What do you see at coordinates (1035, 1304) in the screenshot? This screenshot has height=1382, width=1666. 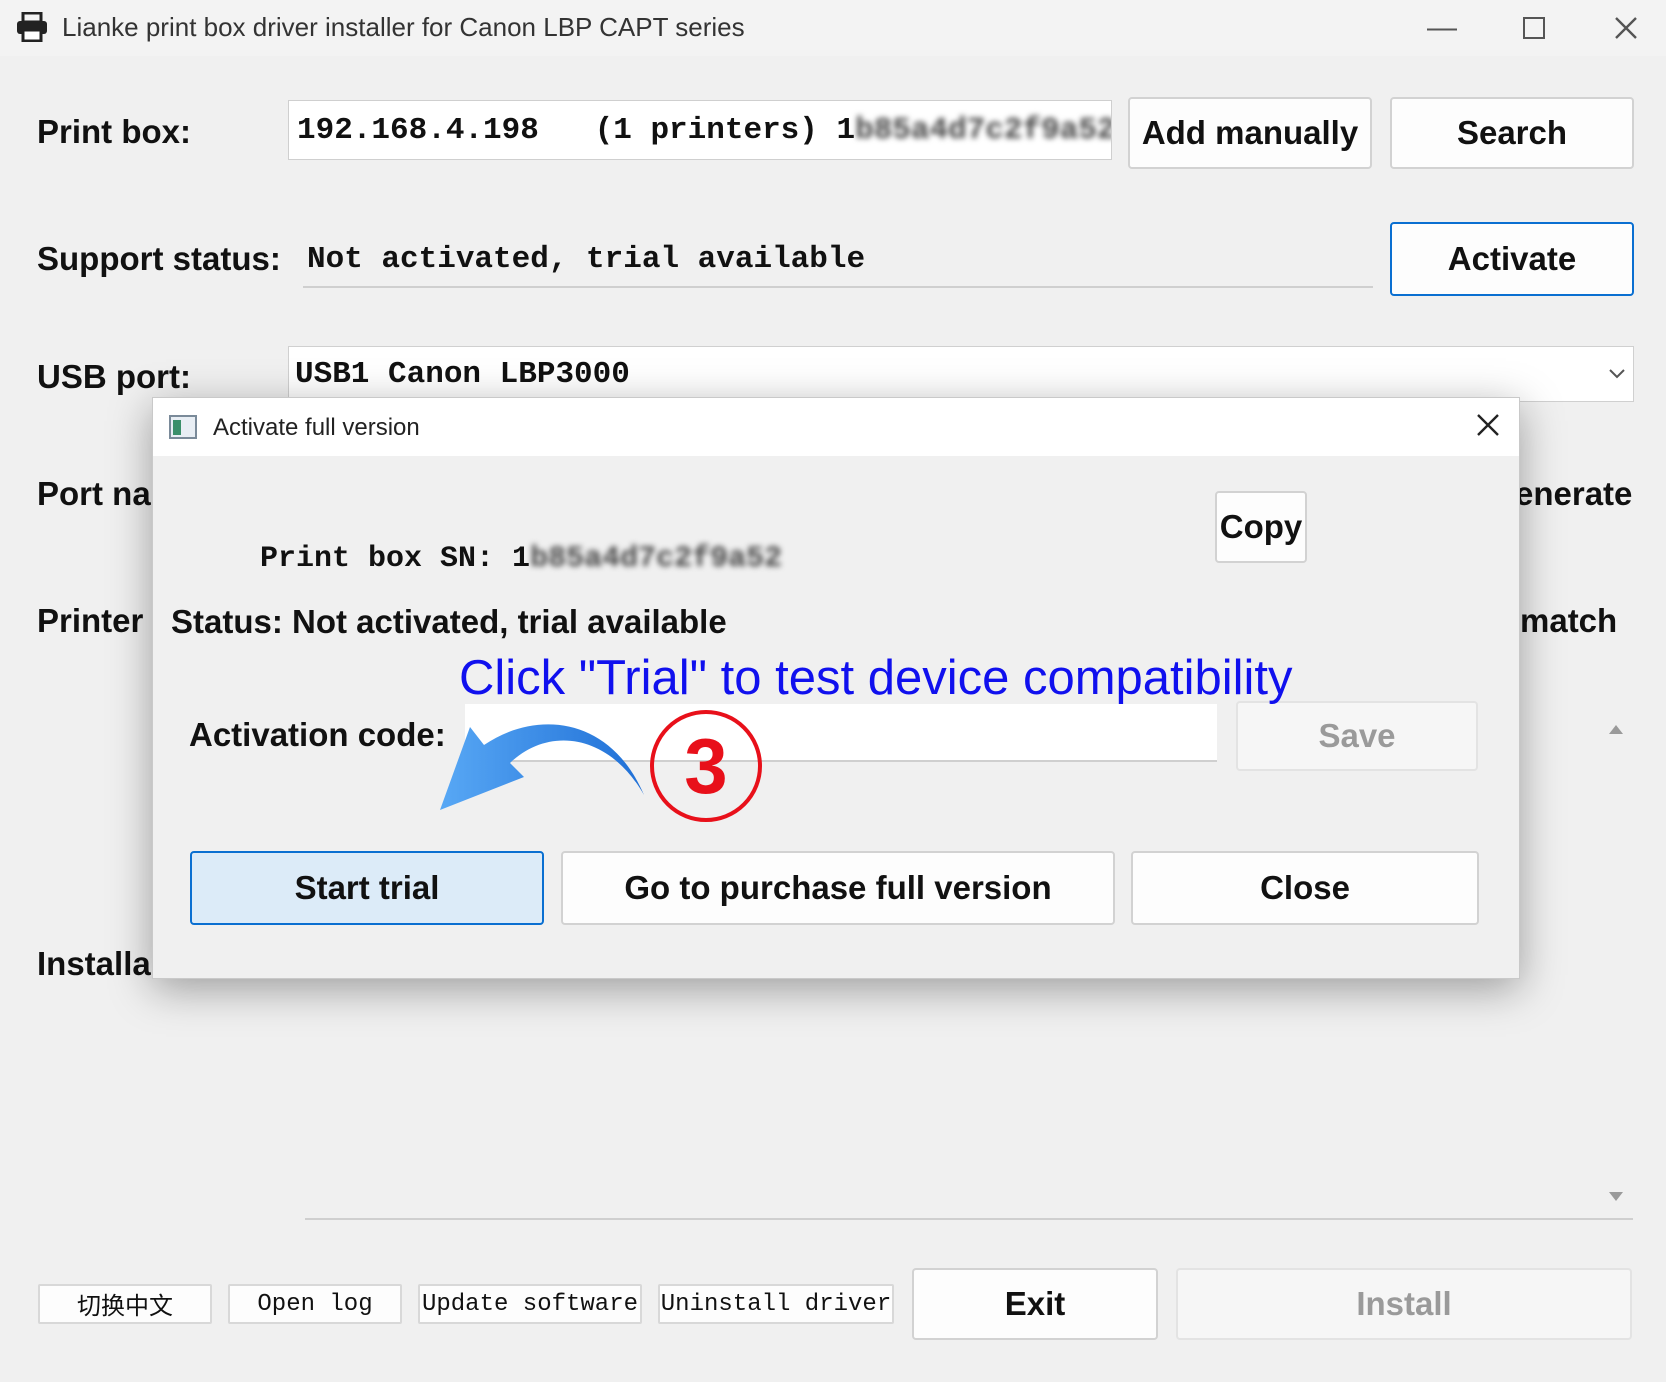 I see `exit-button: Exit` at bounding box center [1035, 1304].